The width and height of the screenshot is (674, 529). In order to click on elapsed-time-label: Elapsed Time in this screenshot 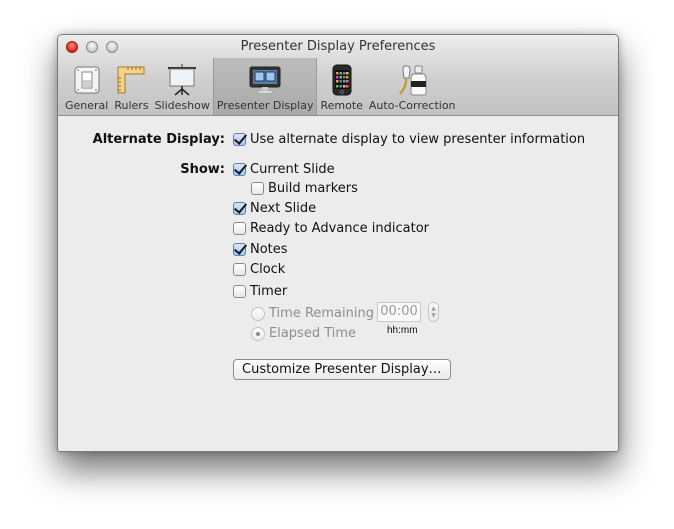, I will do `click(313, 333)`.